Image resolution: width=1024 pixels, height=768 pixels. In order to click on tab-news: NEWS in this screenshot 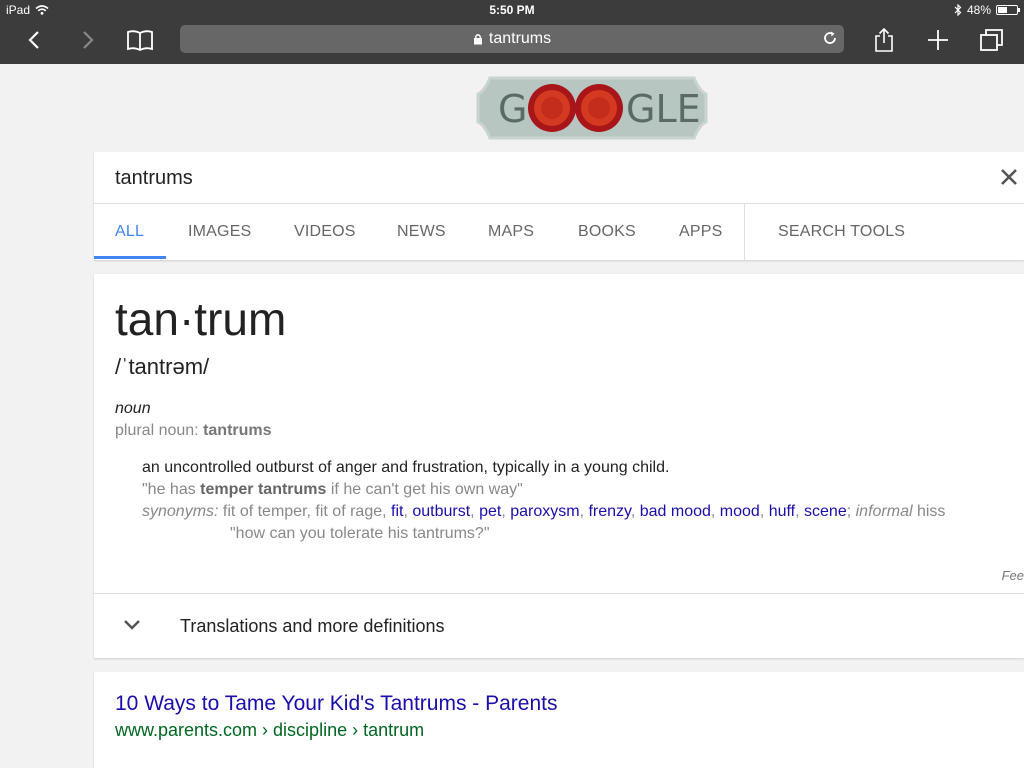, I will do `click(421, 232)`.